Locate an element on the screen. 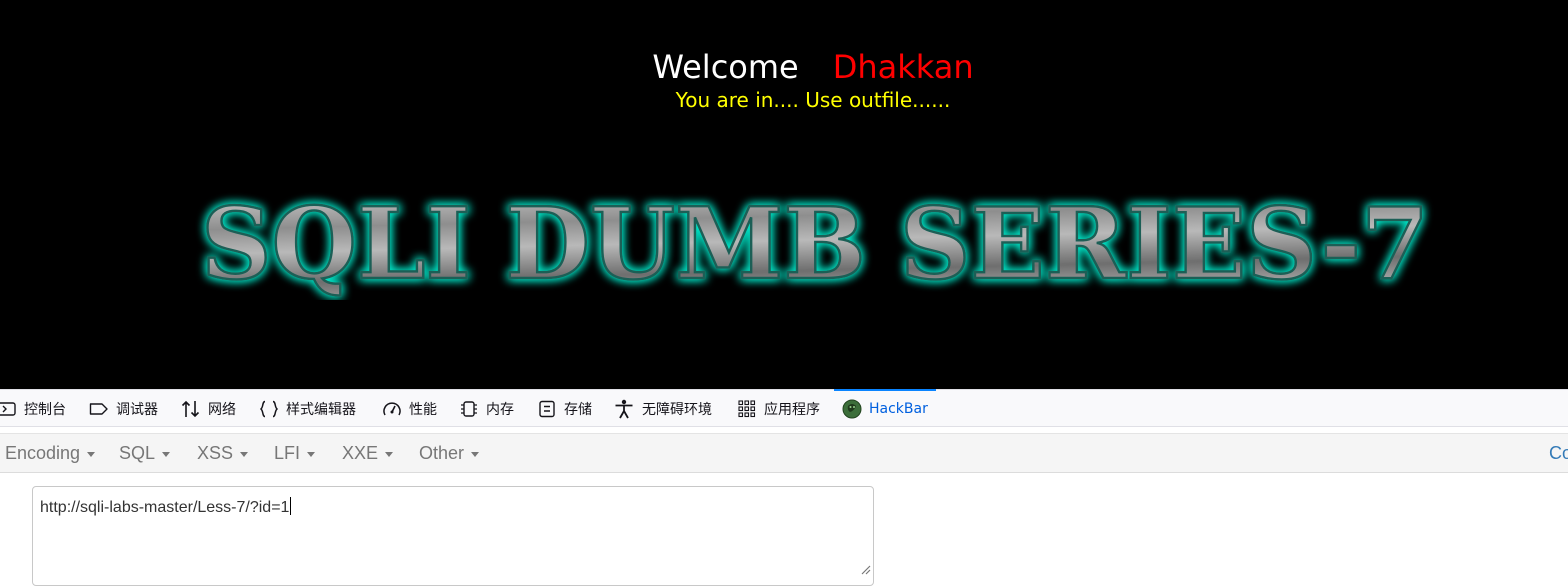  menu-label: XXE is located at coordinates (360, 452).